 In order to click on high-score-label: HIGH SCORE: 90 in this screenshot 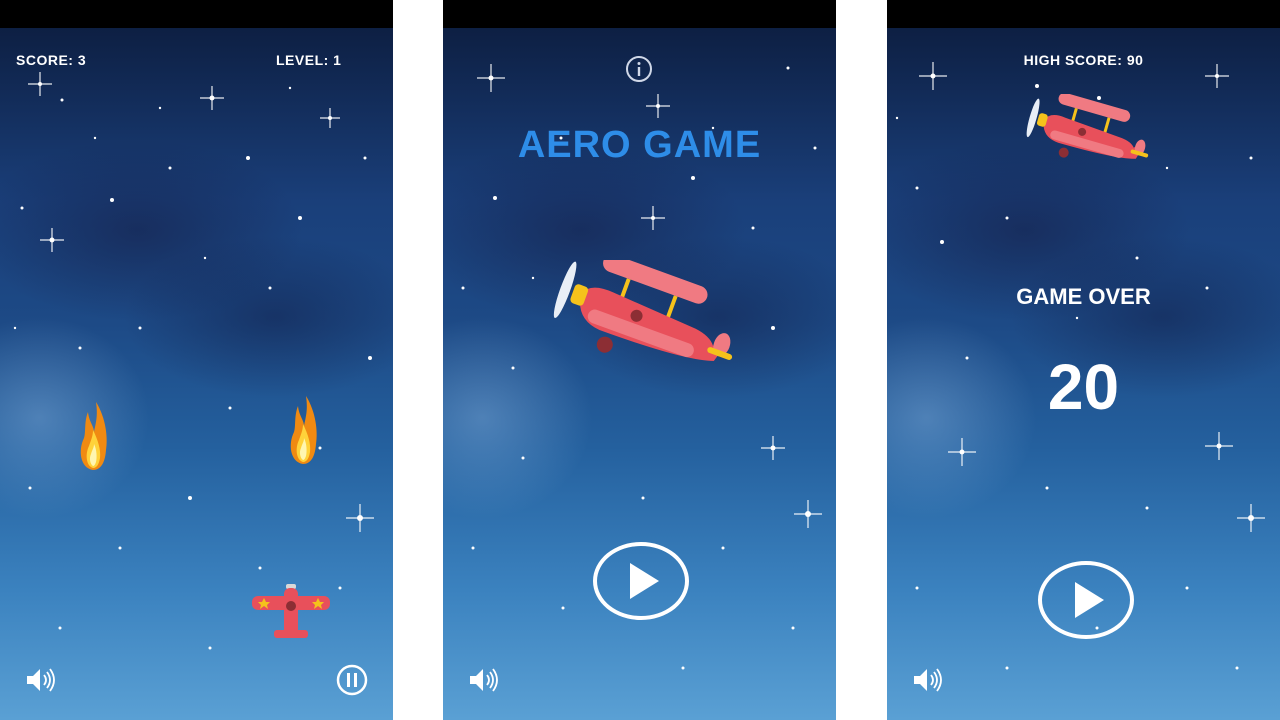, I will do `click(1083, 60)`.